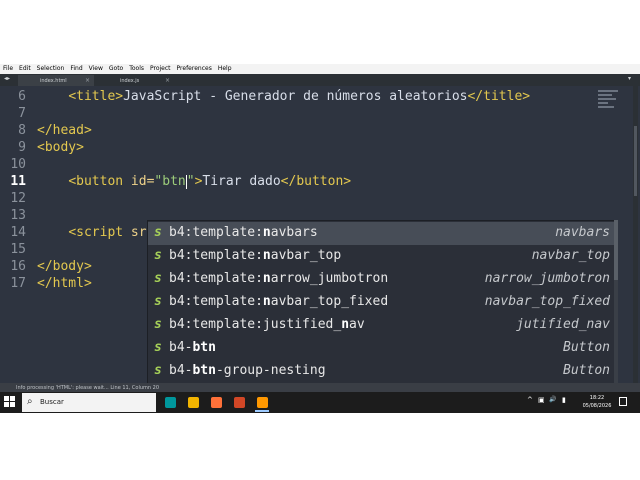  I want to click on taskbar-search-box: ⌕ Buscar, so click(89, 402).